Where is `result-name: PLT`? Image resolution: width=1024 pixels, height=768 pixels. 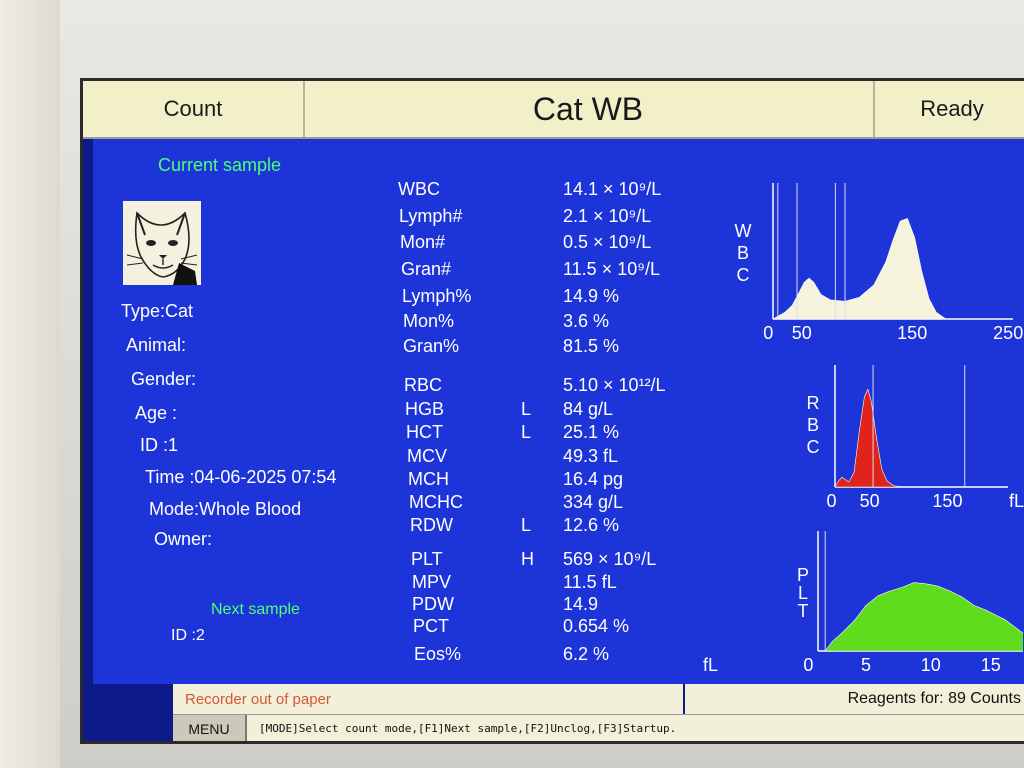
result-name: PLT is located at coordinates (427, 559).